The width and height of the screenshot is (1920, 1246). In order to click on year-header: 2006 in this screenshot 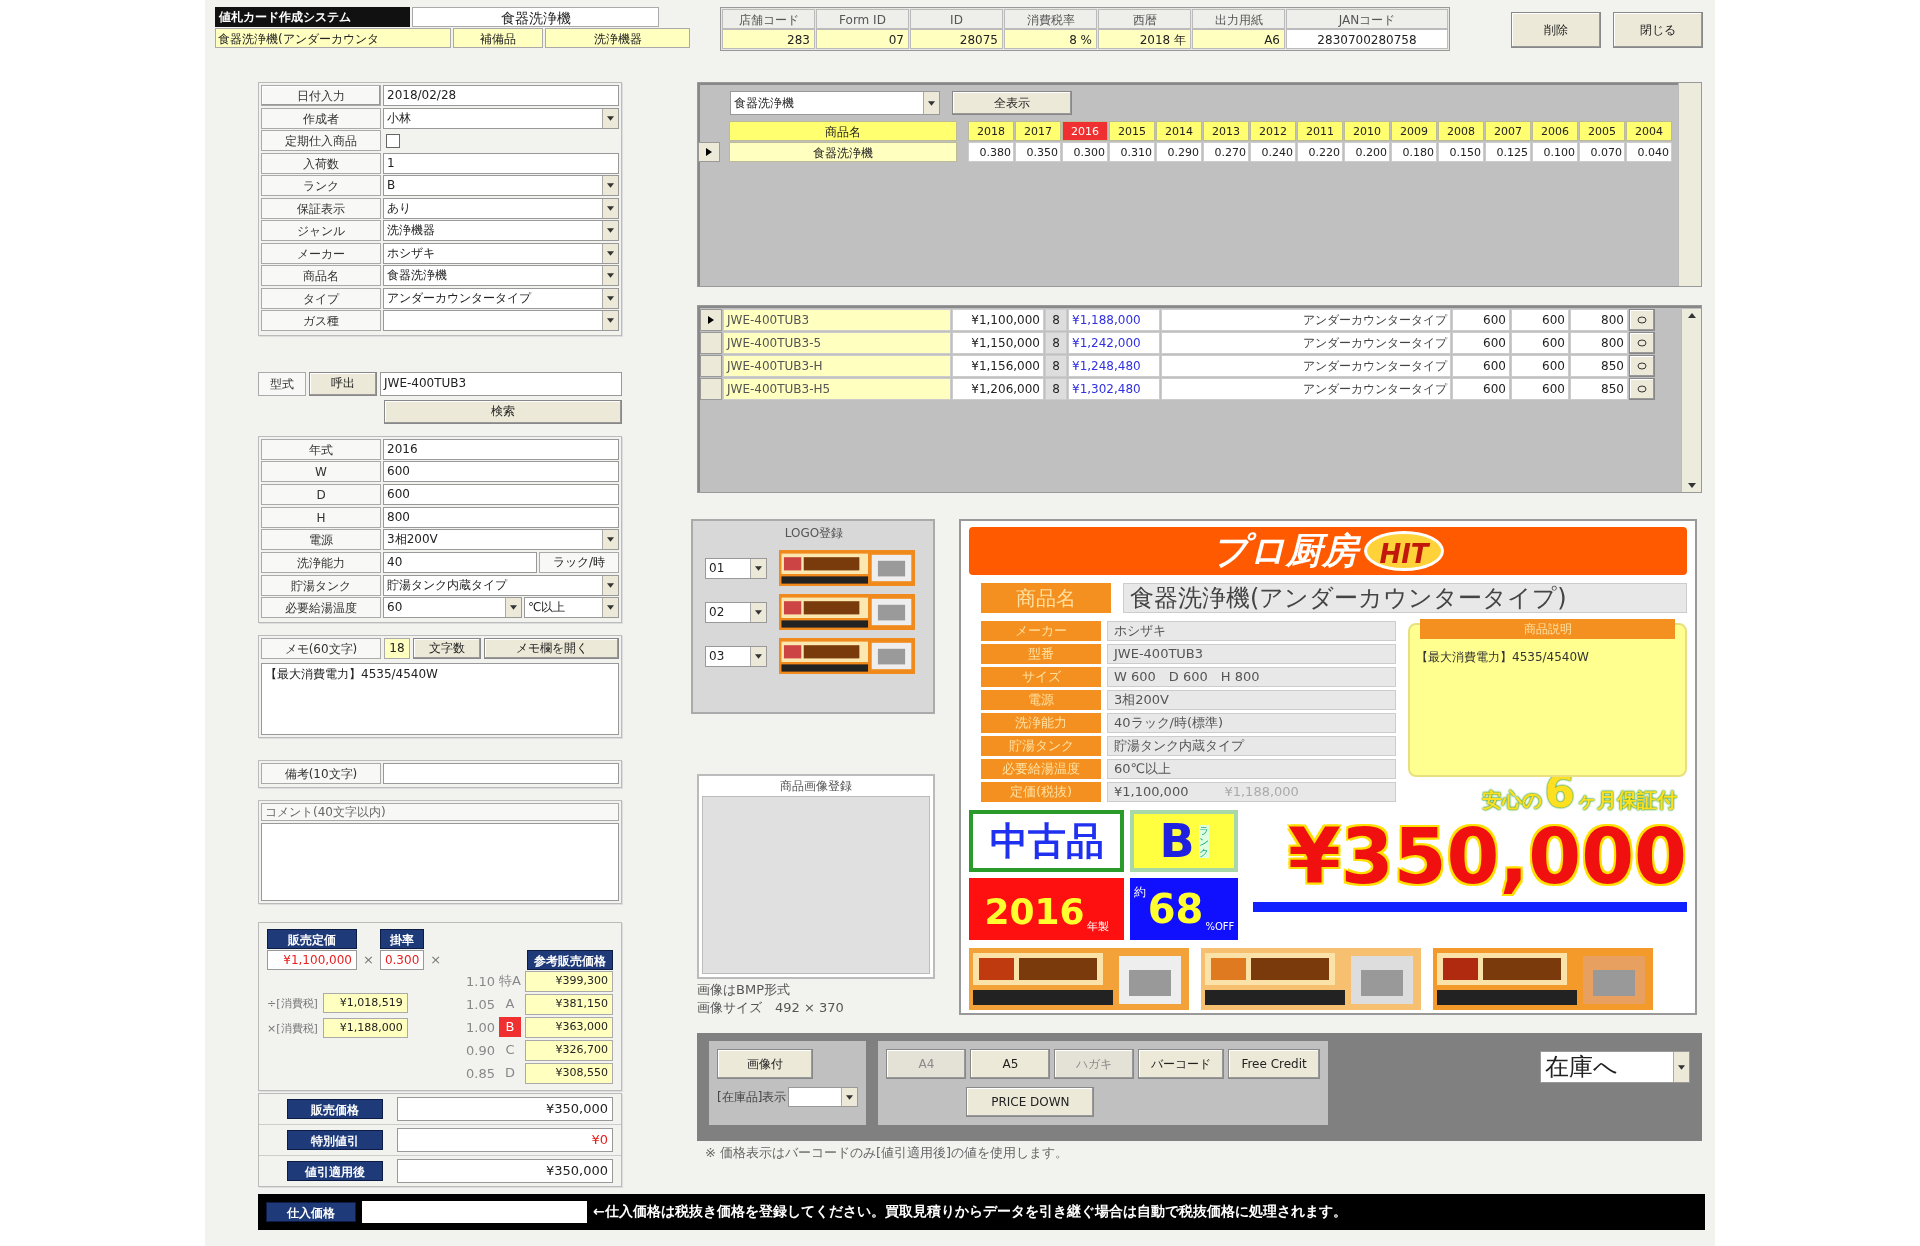, I will do `click(1555, 131)`.